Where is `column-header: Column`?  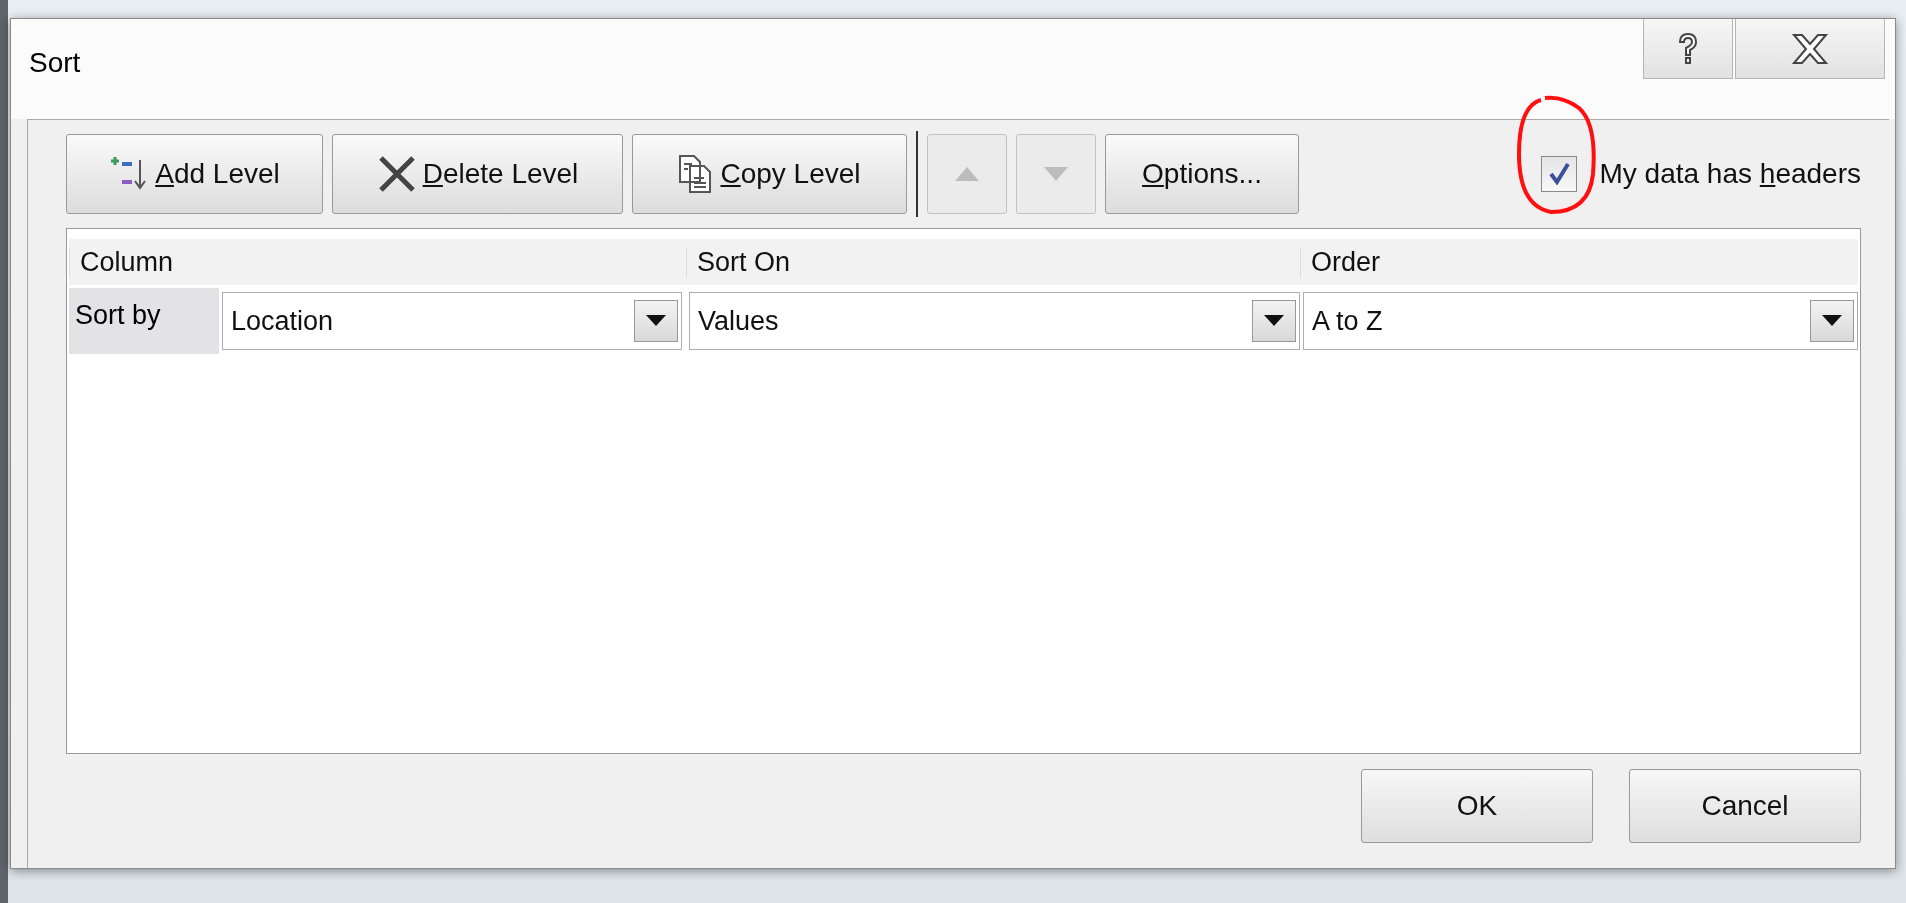
column-header: Column is located at coordinates (377, 262).